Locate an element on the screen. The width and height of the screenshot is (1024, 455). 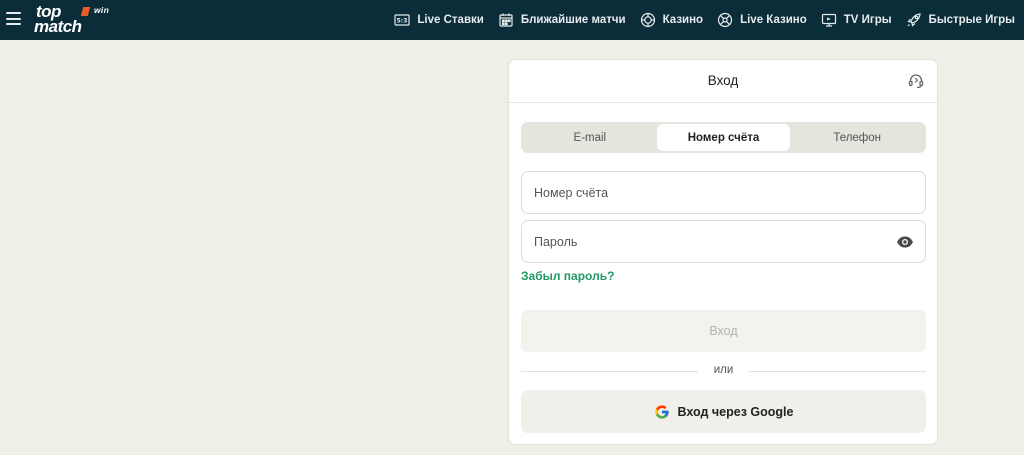
nav-casino: Казино is located at coordinates (671, 20).